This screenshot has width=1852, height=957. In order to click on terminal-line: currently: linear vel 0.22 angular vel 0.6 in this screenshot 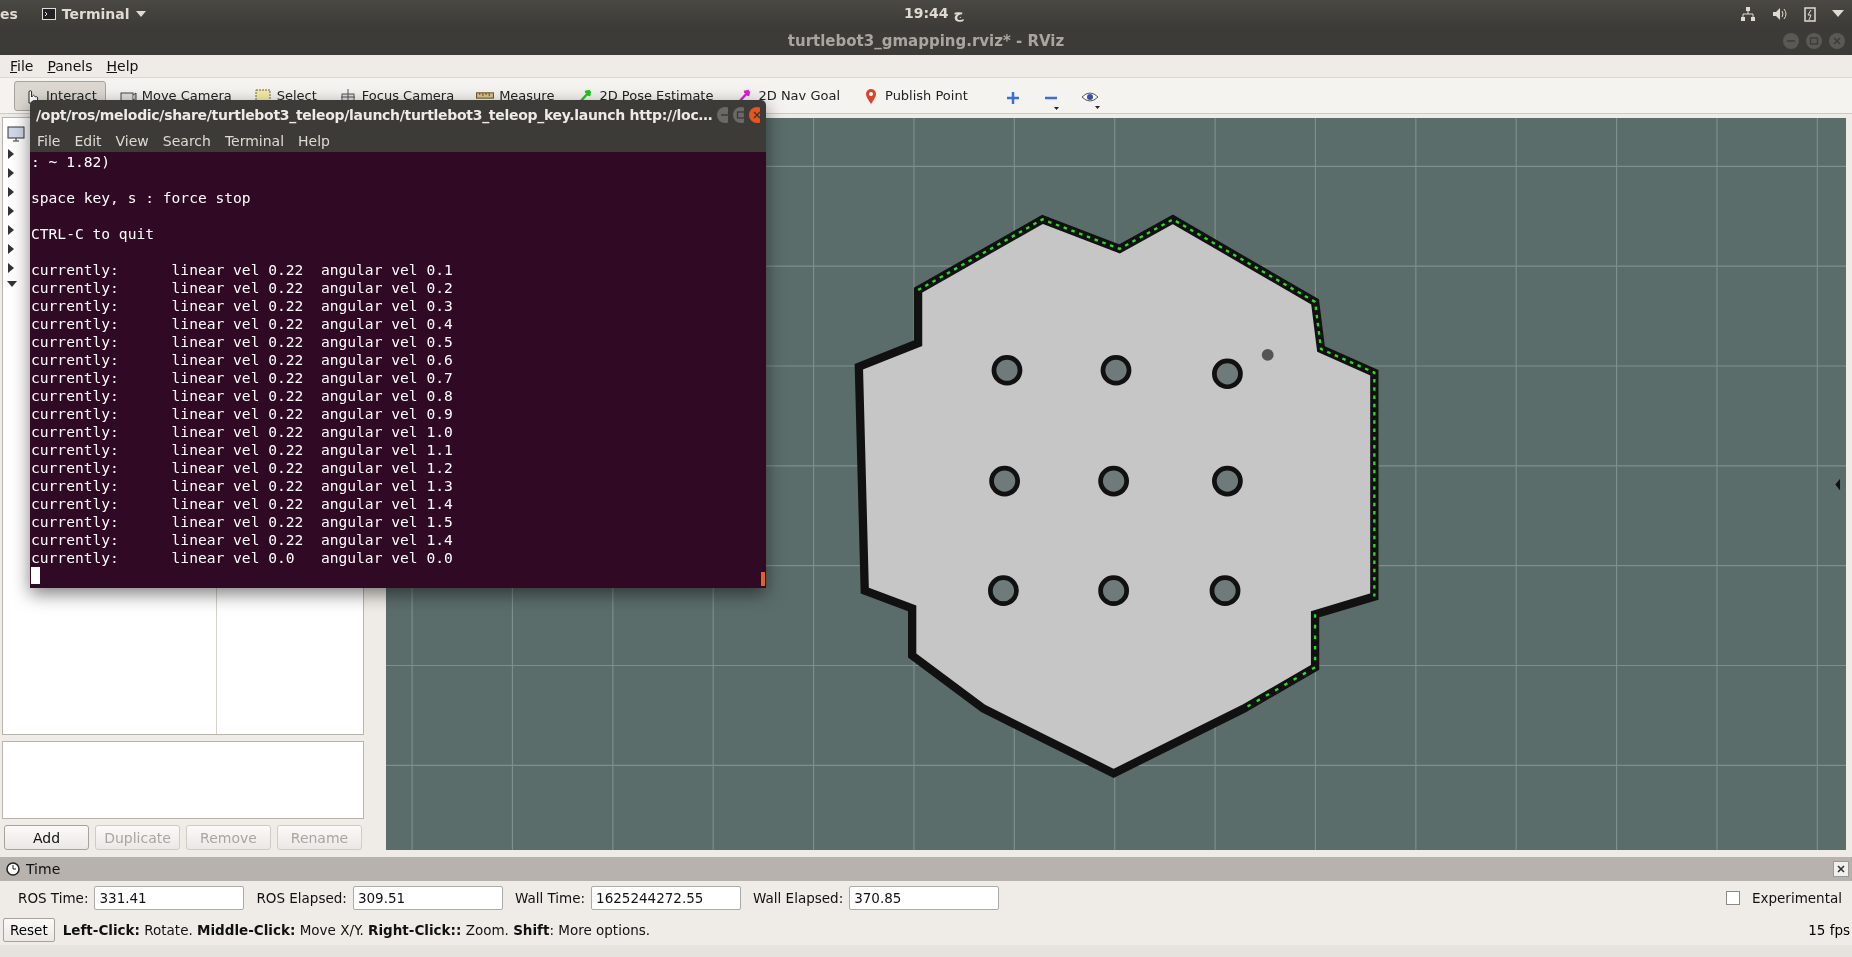, I will do `click(242, 360)`.